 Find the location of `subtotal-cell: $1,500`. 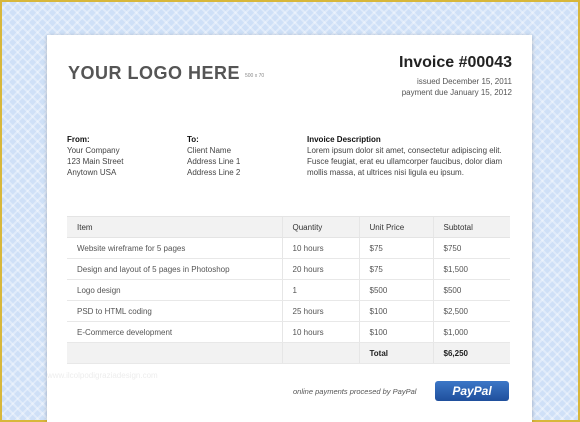

subtotal-cell: $1,500 is located at coordinates (471, 269).